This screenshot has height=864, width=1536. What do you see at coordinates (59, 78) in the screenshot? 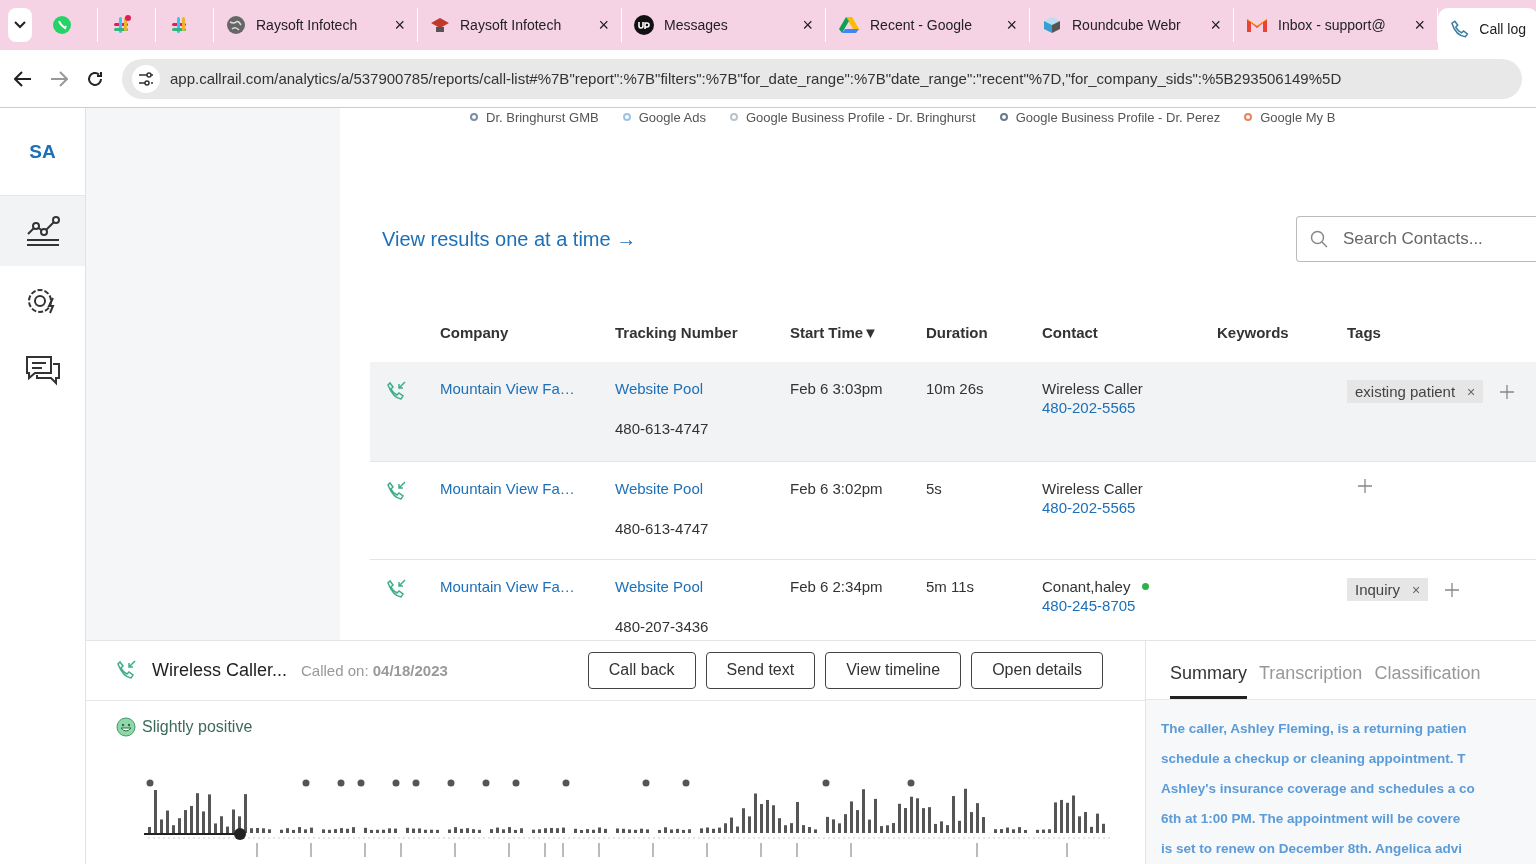
I see `forward-icon` at bounding box center [59, 78].